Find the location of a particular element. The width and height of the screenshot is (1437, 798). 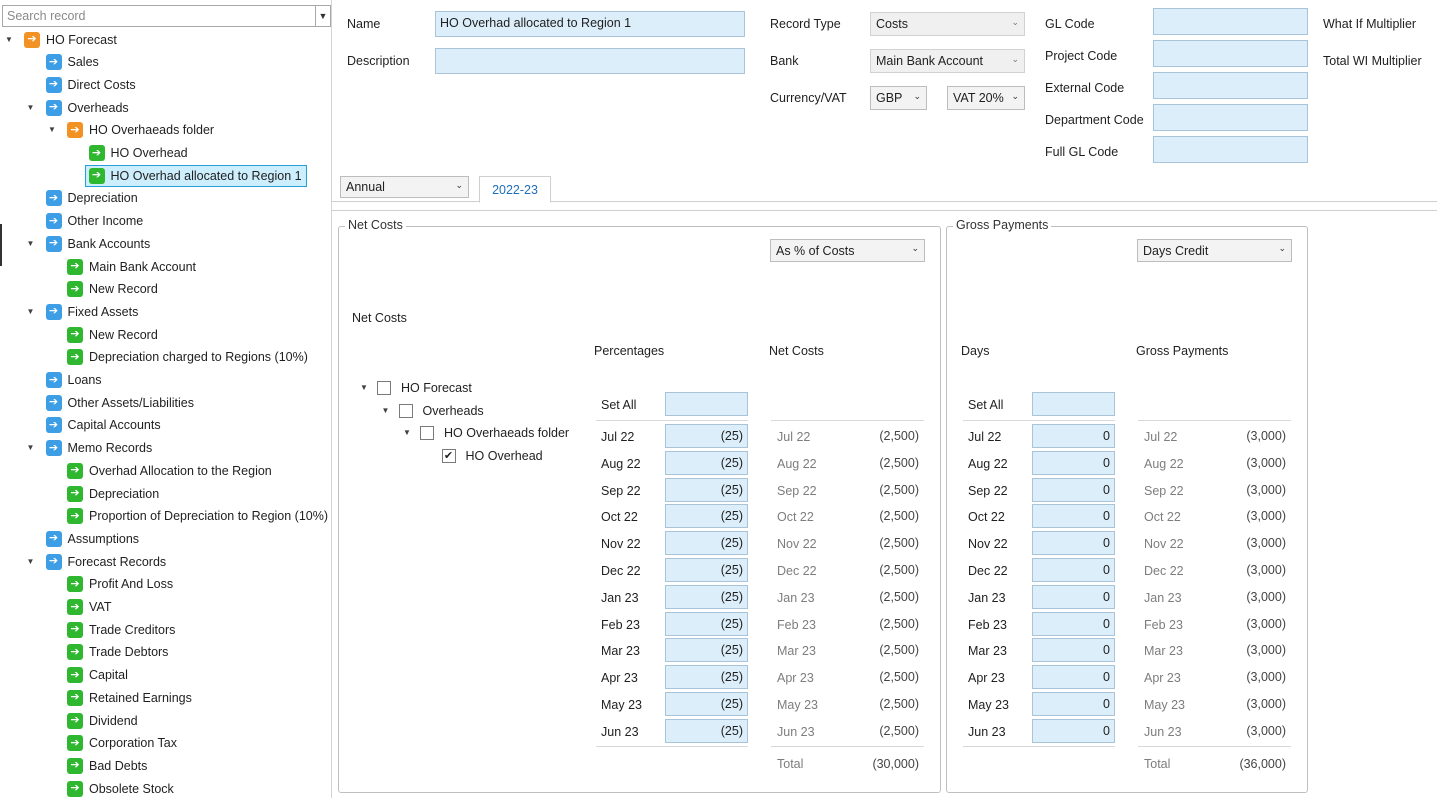

project-code-field is located at coordinates (1230, 53).